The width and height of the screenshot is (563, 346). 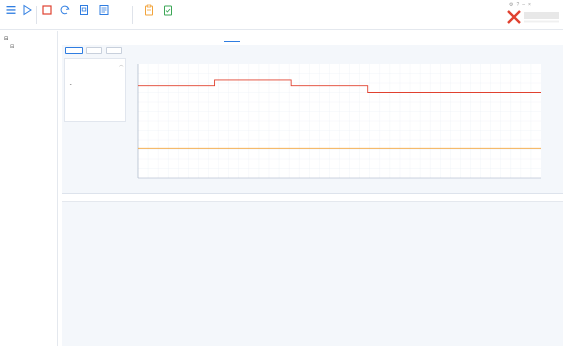 I want to click on toolbar-refresh-button, so click(x=65, y=15).